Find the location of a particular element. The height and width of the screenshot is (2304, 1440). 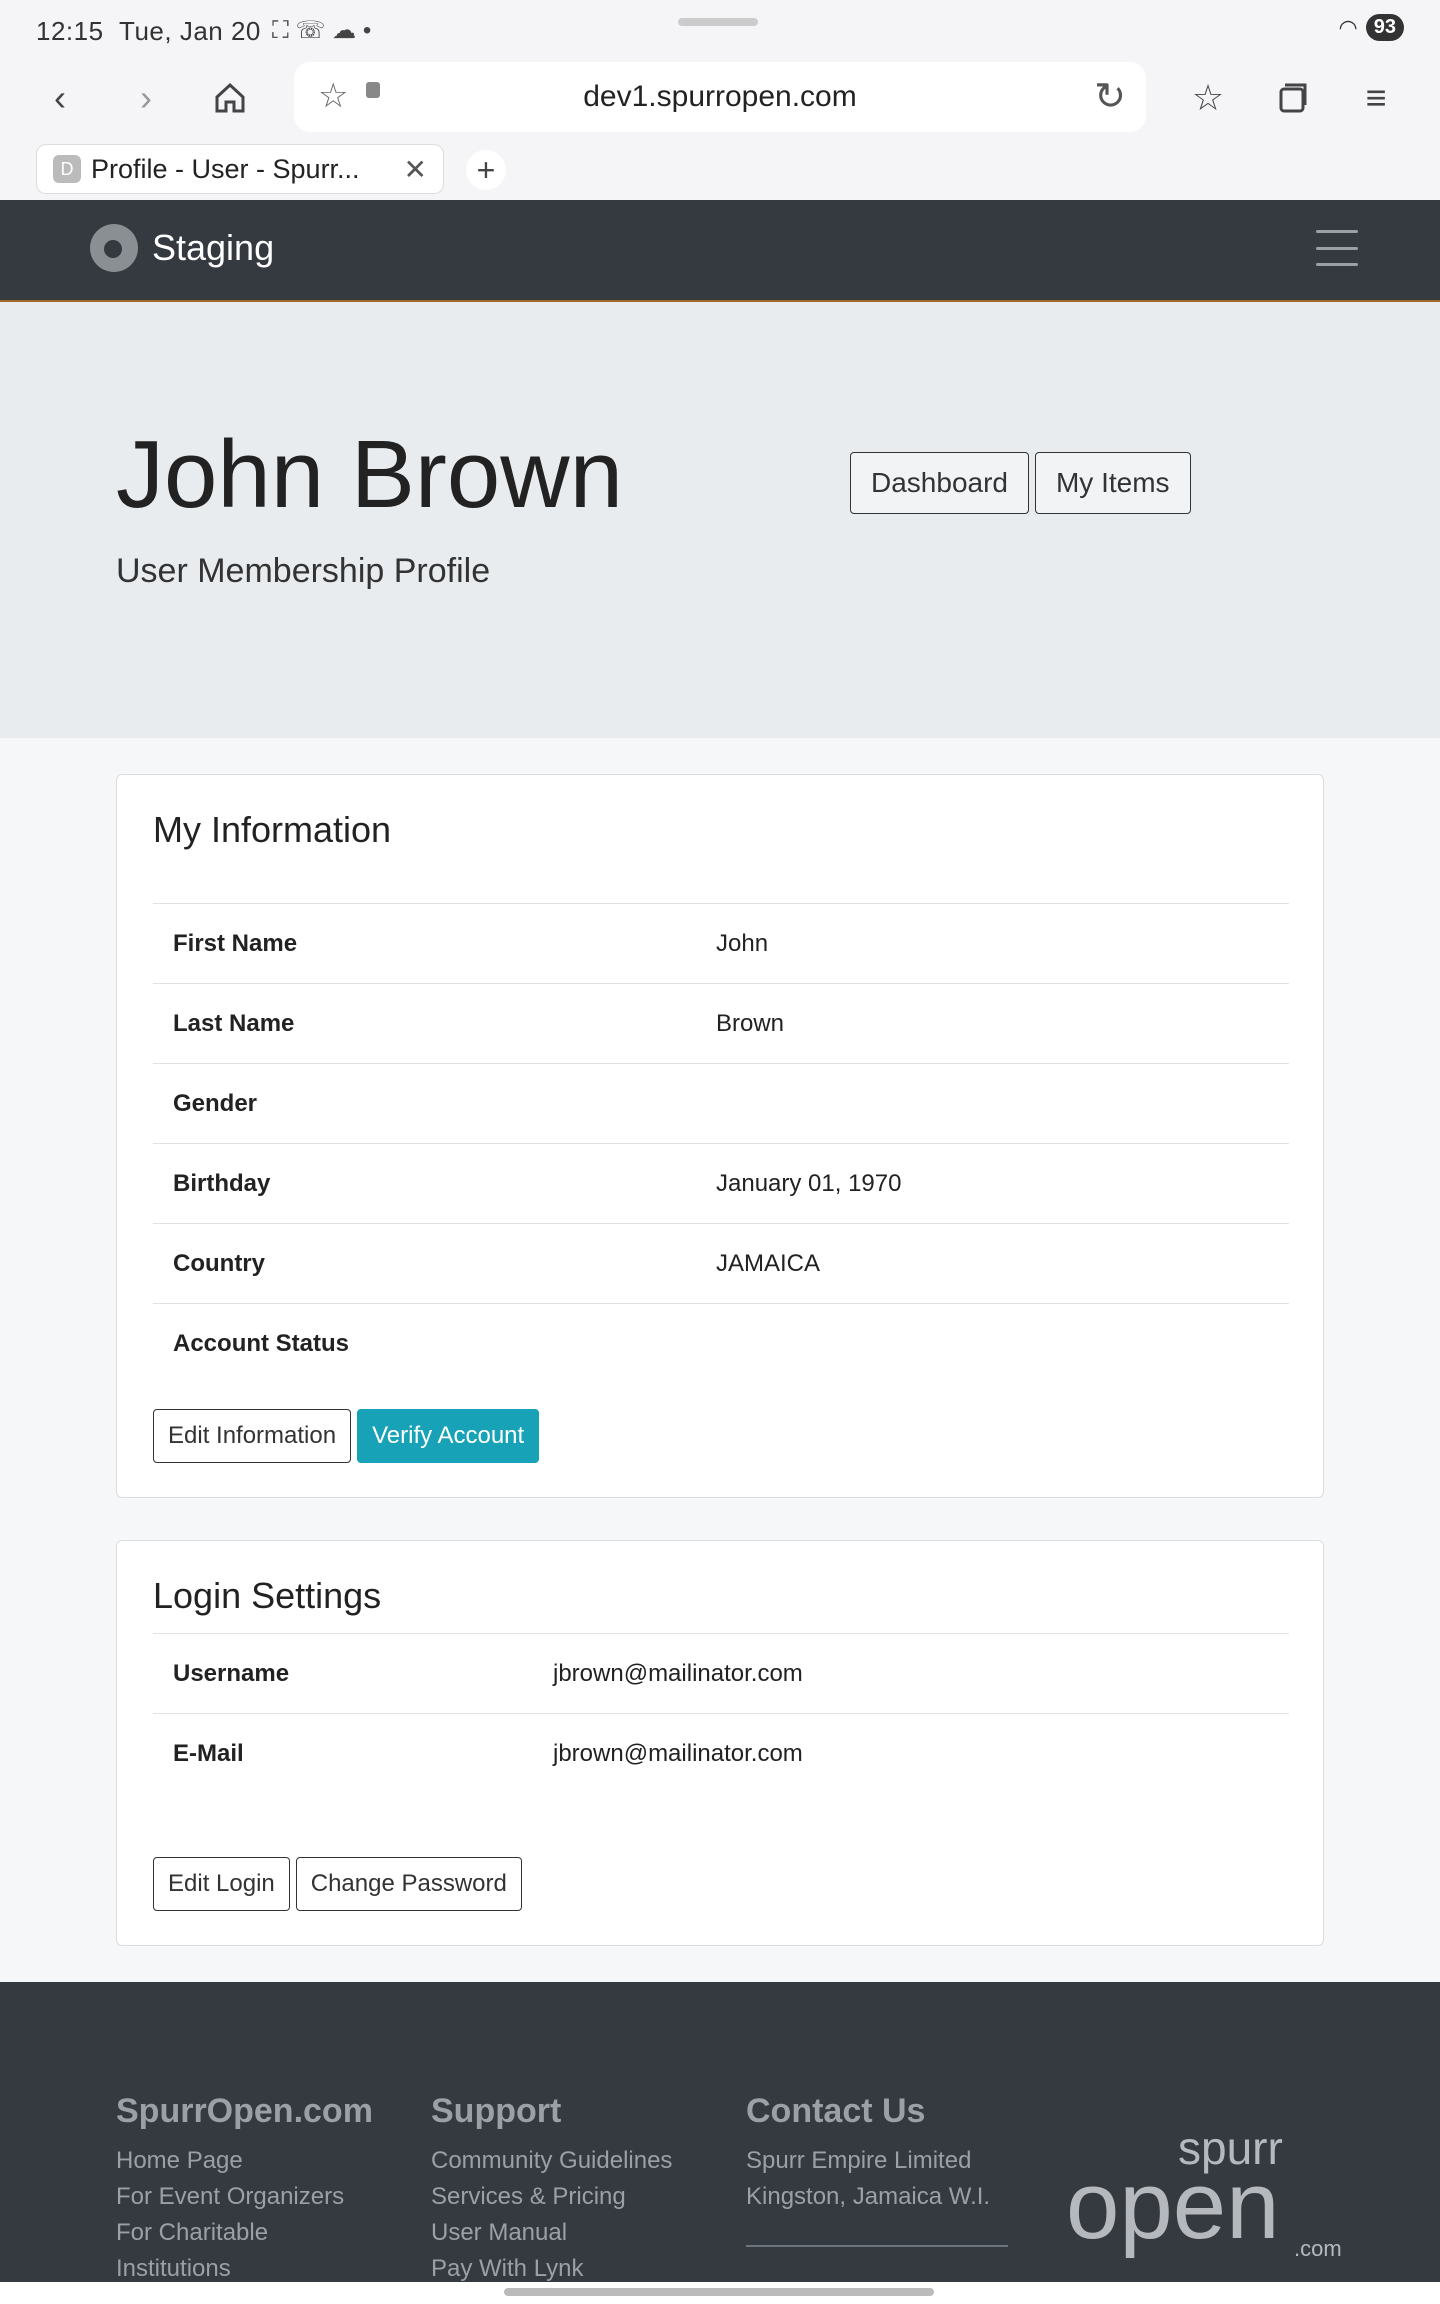

login-row: E-Mail jbrown@mailinator.com is located at coordinates (721, 1753).